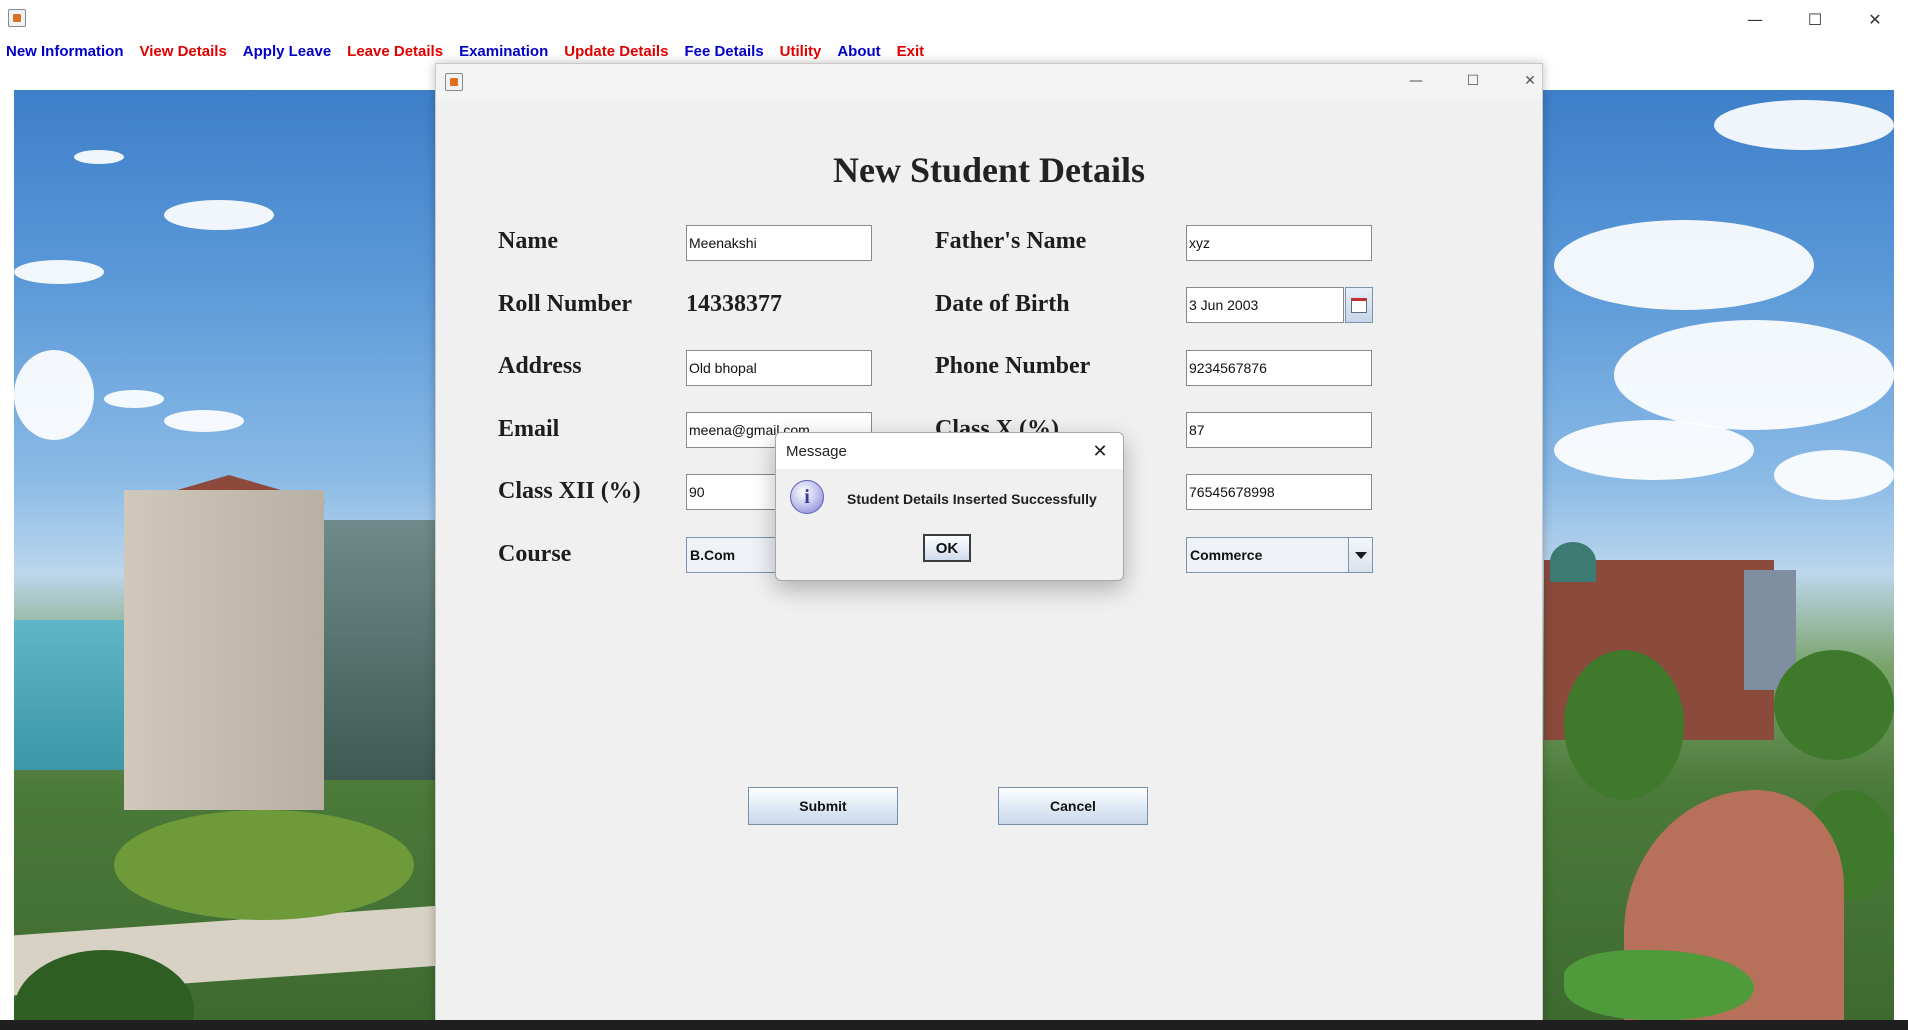  What do you see at coordinates (395, 51) in the screenshot?
I see `menu-leave-details: Leave Details` at bounding box center [395, 51].